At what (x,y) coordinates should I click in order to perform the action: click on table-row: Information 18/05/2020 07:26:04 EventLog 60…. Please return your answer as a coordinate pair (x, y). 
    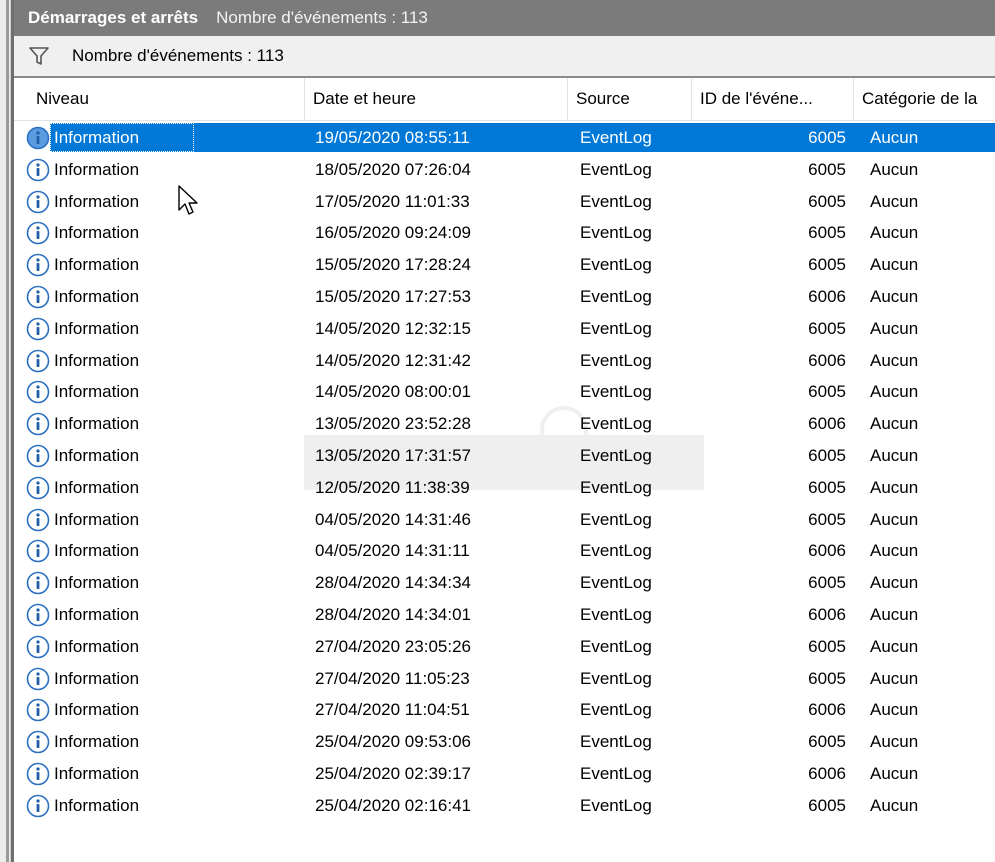
    Looking at the image, I should click on (504, 170).